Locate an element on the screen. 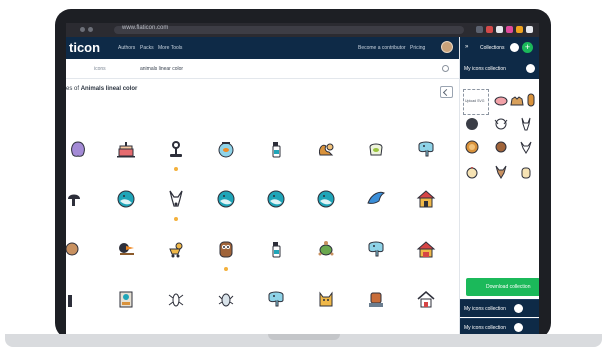  mushroom-icon is located at coordinates (76, 199).